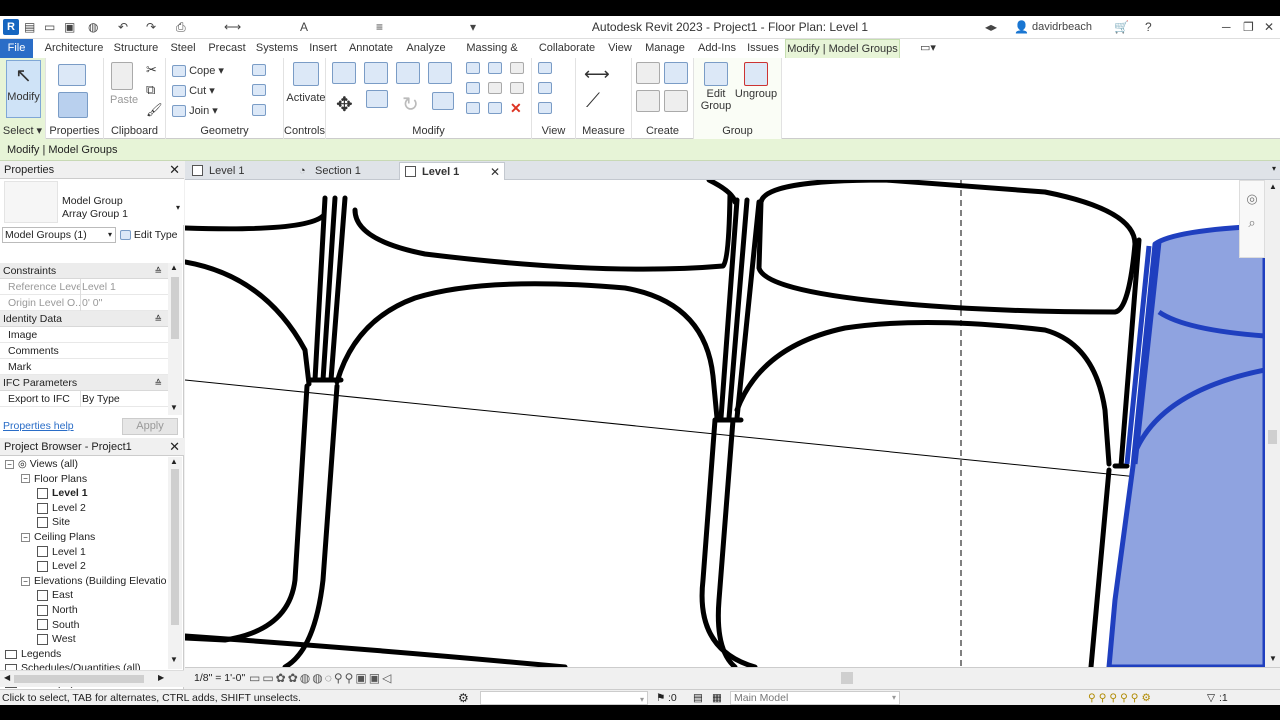  What do you see at coordinates (815, 698) in the screenshot?
I see `main-model-dropdown: Main Model ▾` at bounding box center [815, 698].